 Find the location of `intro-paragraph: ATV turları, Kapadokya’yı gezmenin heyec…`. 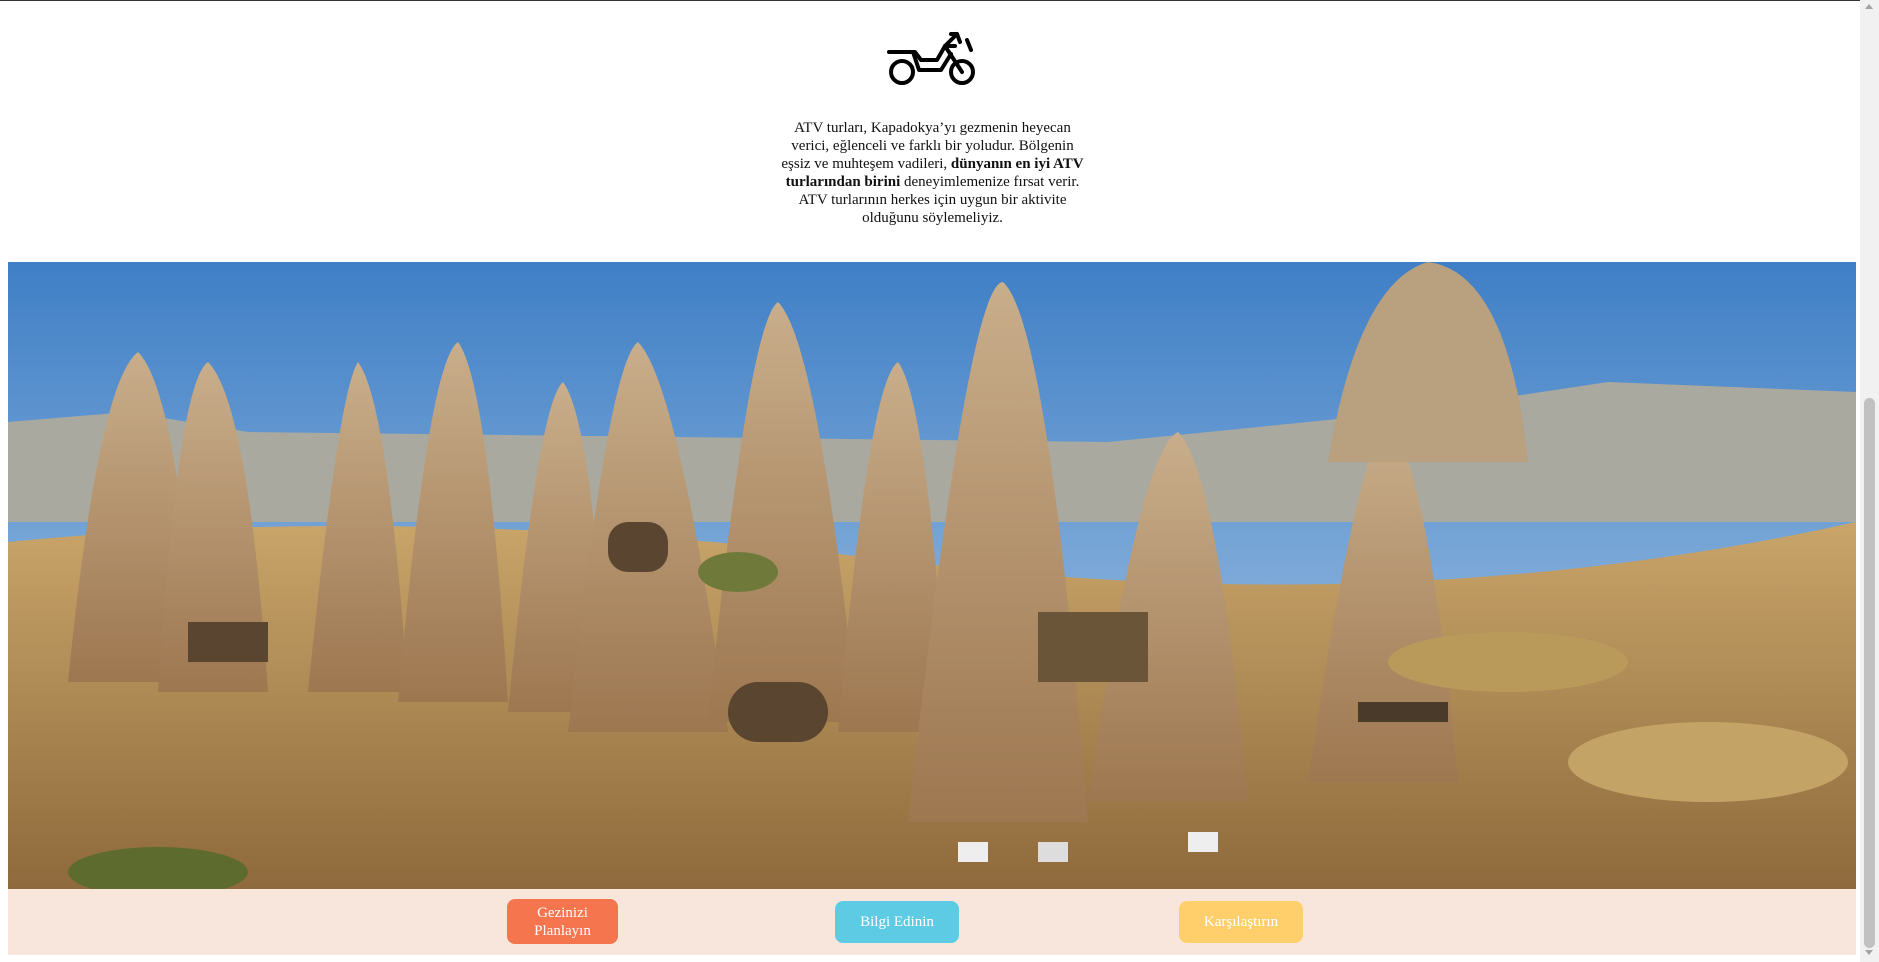

intro-paragraph: ATV turları, Kapadokya’yı gezmenin heyec… is located at coordinates (932, 173).